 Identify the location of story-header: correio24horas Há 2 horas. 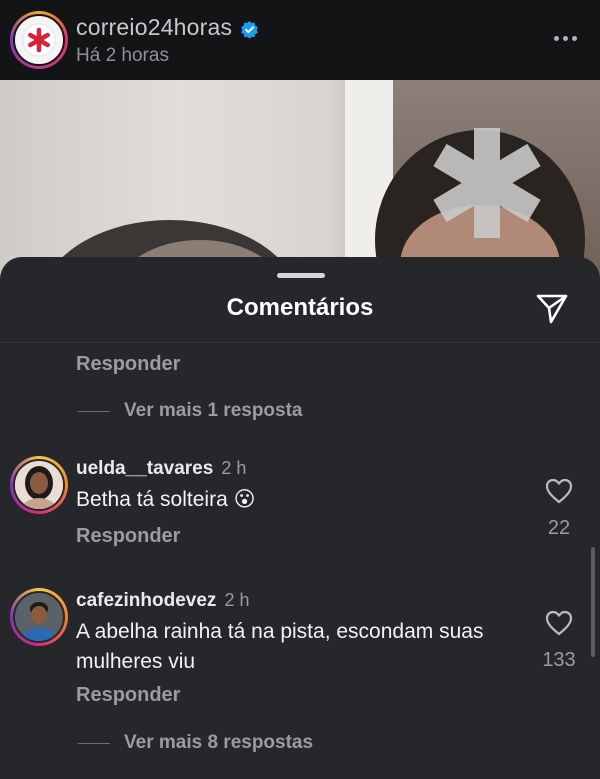
(300, 40).